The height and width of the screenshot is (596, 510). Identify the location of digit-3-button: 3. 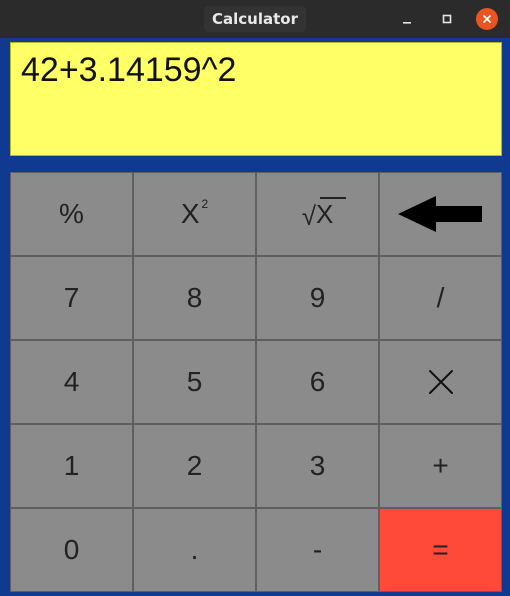
(317, 466).